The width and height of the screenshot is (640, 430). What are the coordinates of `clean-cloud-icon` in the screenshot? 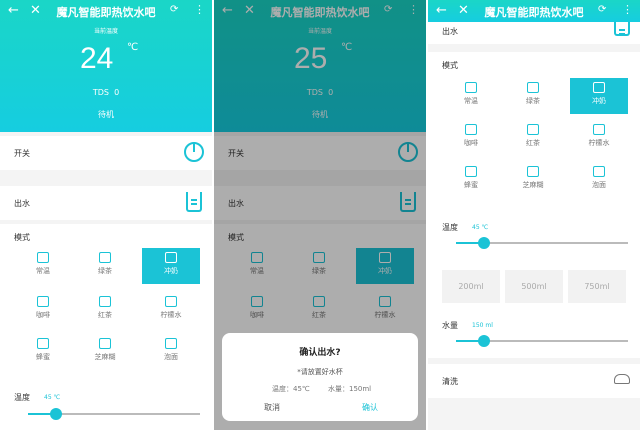 It's located at (622, 379).